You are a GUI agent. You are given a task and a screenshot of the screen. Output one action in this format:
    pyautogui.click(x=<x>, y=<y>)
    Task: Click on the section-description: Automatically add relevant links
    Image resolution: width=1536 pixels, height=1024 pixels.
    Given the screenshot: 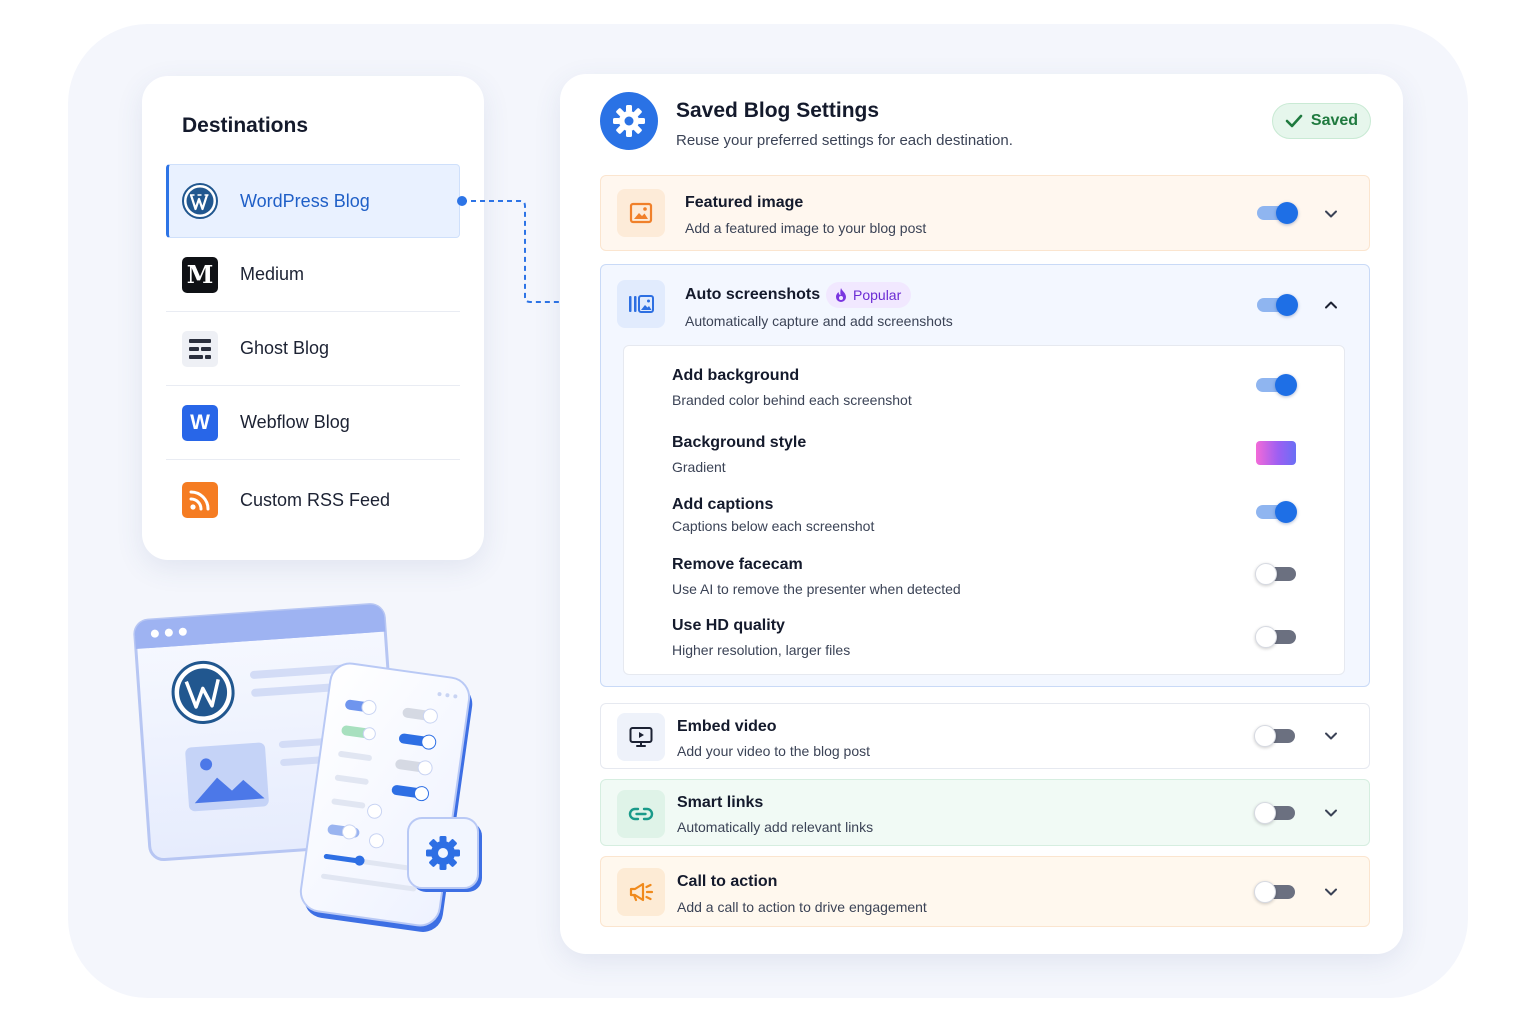 What is the action you would take?
    pyautogui.click(x=775, y=827)
    